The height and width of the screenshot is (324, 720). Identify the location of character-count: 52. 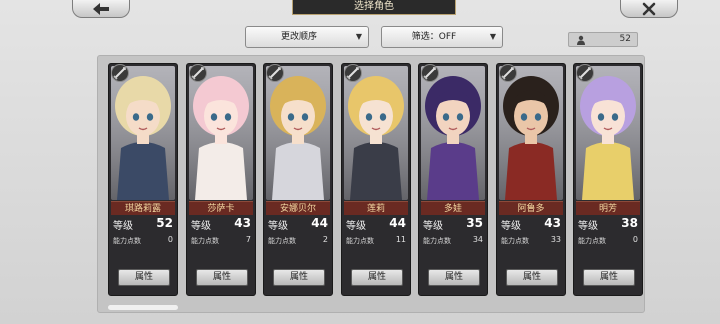
(603, 39).